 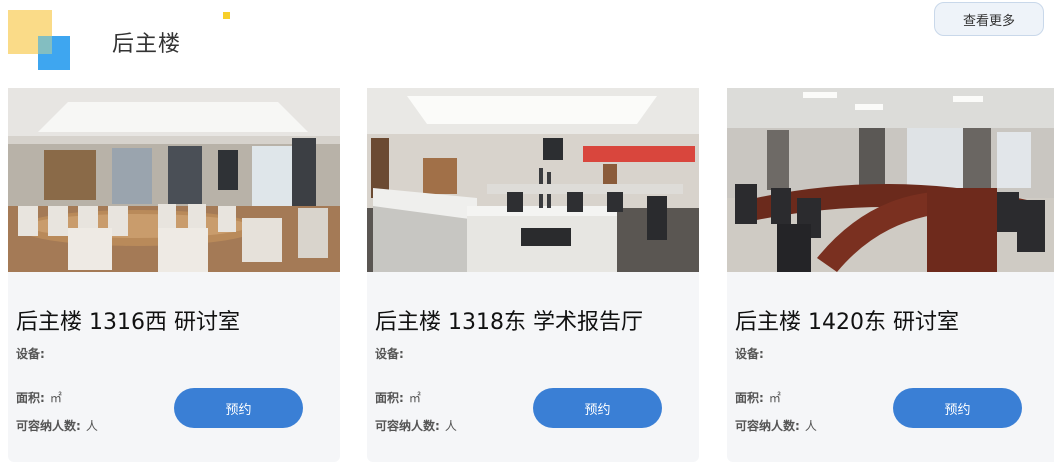 I want to click on room-name: 后主楼 1316西 研讨室, so click(x=128, y=322).